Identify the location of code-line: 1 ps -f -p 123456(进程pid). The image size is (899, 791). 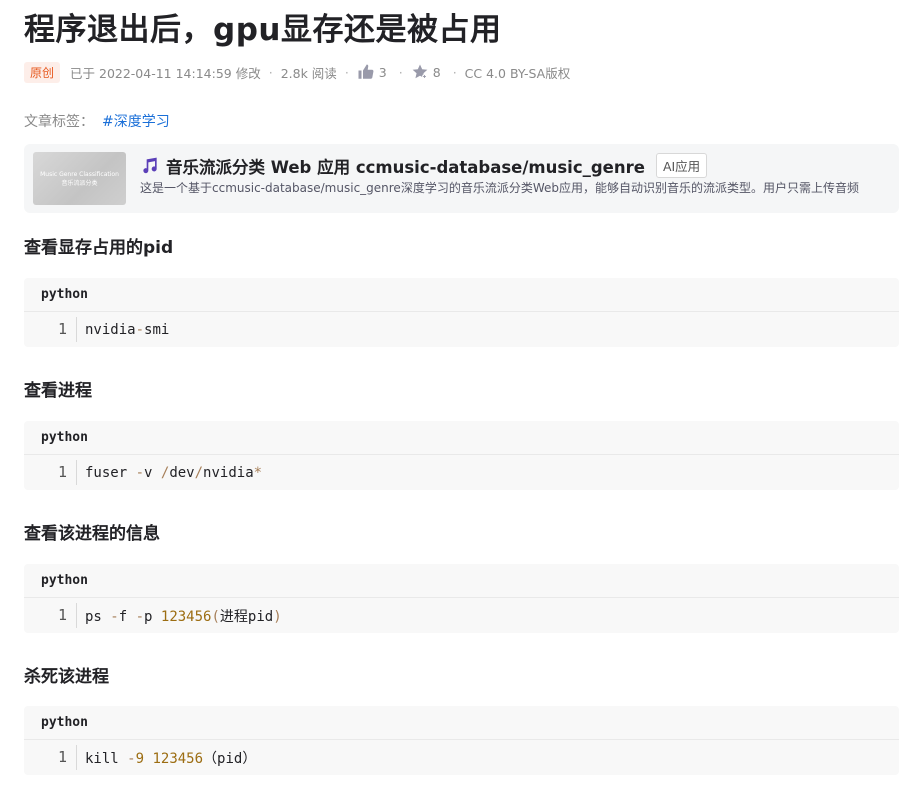
(461, 615).